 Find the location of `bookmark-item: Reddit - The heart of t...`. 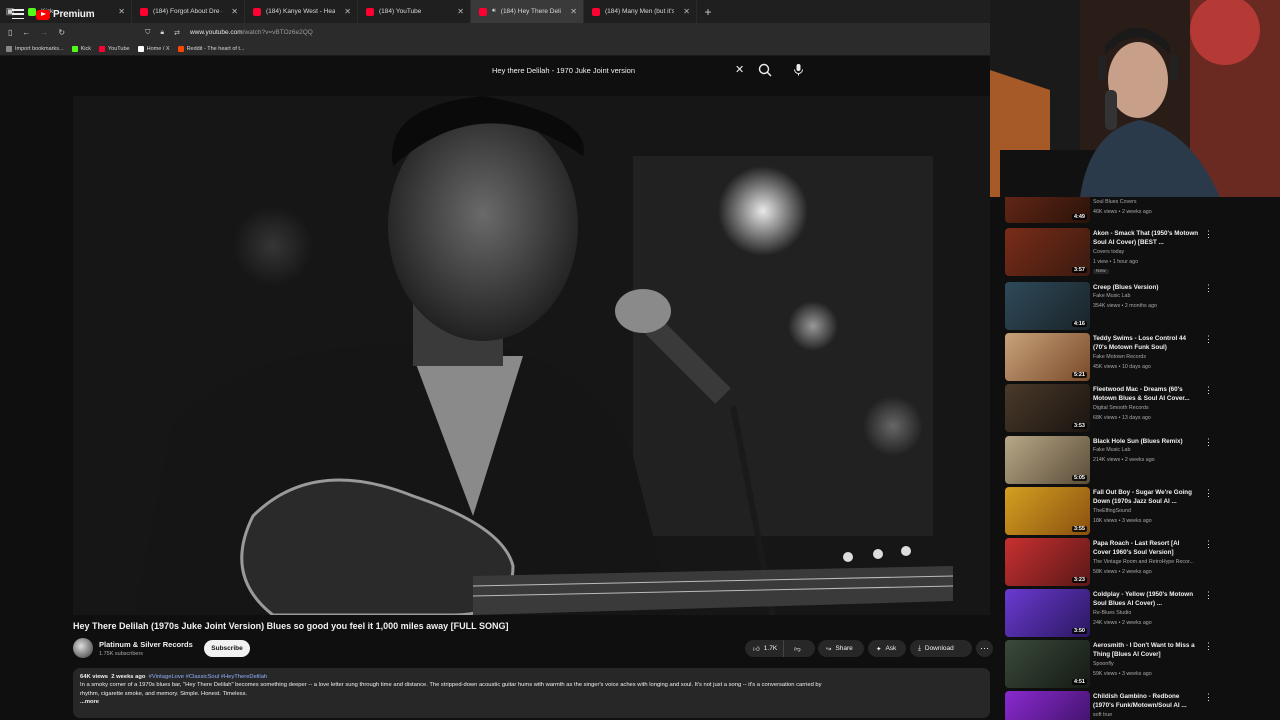

bookmark-item: Reddit - The heart of t... is located at coordinates (211, 48).